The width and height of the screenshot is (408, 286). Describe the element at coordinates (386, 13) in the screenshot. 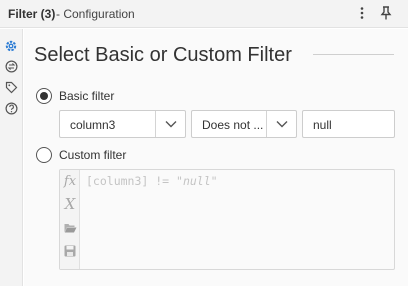

I see `pin-icon` at that location.